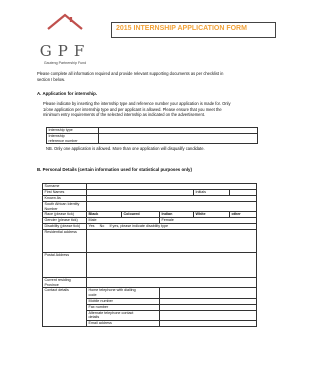  What do you see at coordinates (208, 323) in the screenshot?
I see `email-address-field` at bounding box center [208, 323].